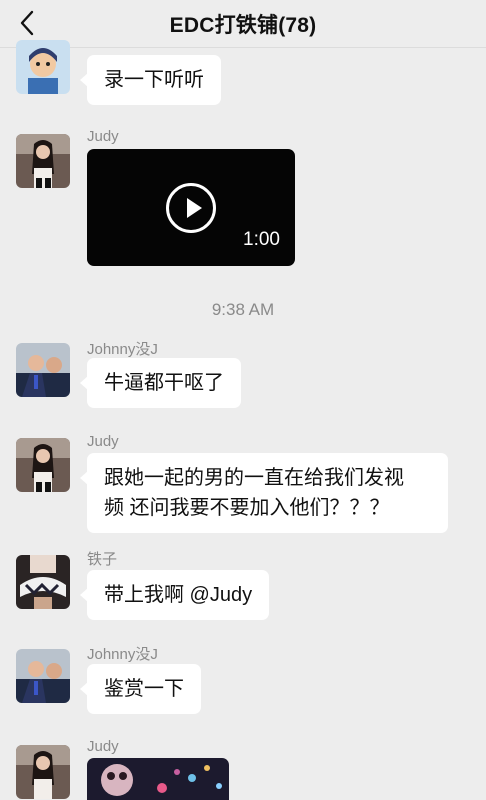 The image size is (486, 800). I want to click on message-text-line: 频 还问我要不要加入他们？？？, so click(247, 508).